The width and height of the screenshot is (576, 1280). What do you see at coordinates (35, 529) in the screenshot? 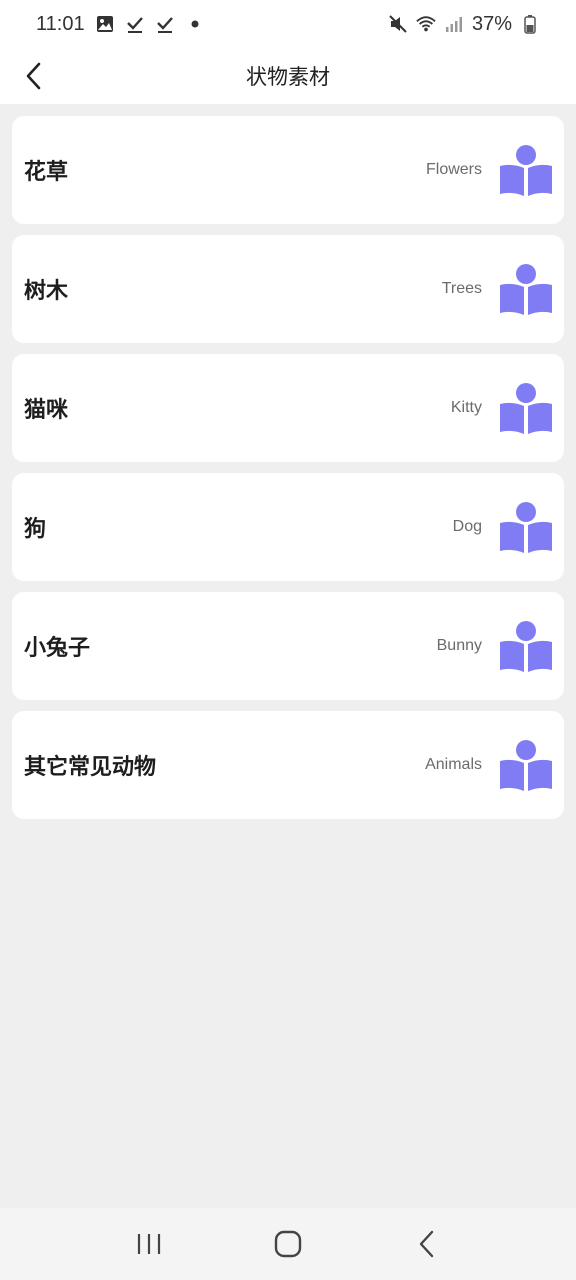
I see `item-title: 狗` at bounding box center [35, 529].